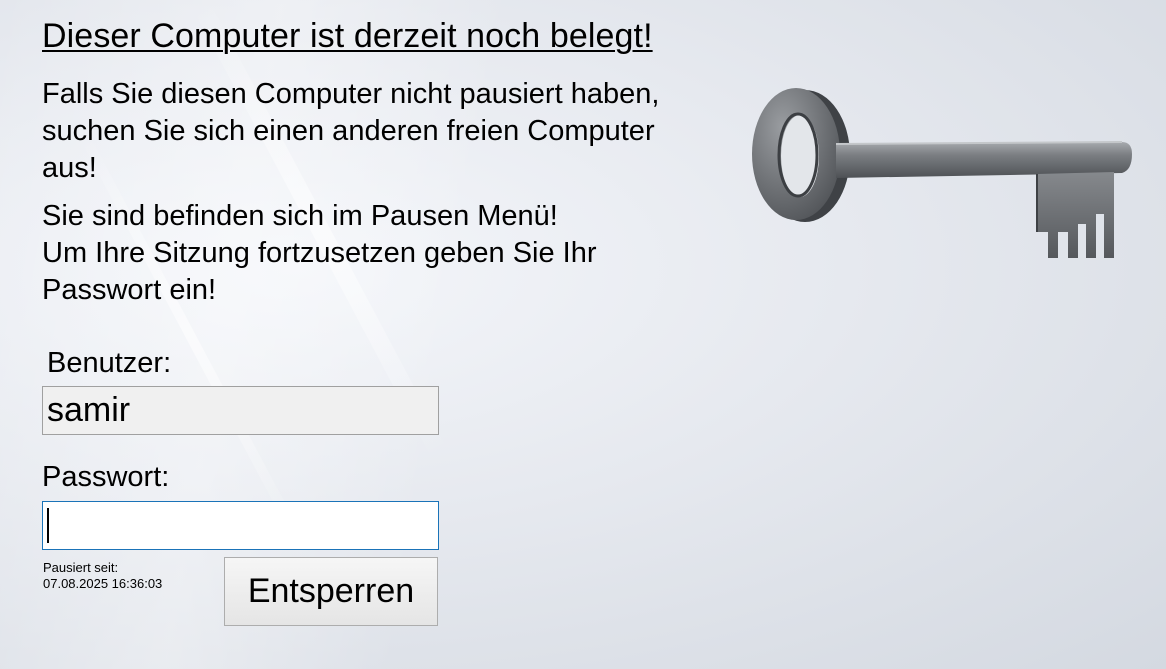  What do you see at coordinates (48, 525) in the screenshot?
I see `text-caret` at bounding box center [48, 525].